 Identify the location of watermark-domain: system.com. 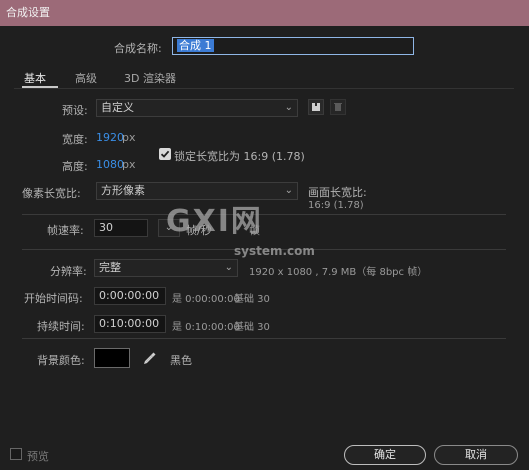
(274, 251).